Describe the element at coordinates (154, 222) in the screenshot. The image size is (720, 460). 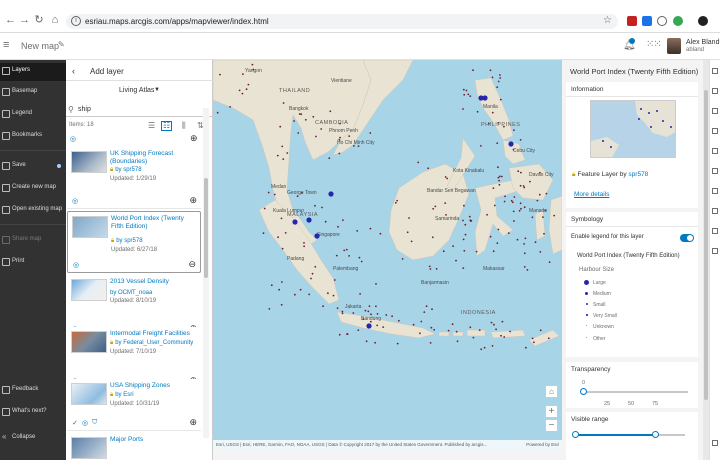
I see `result-title: World Port Index (Twenty Fifth Edition)` at that location.